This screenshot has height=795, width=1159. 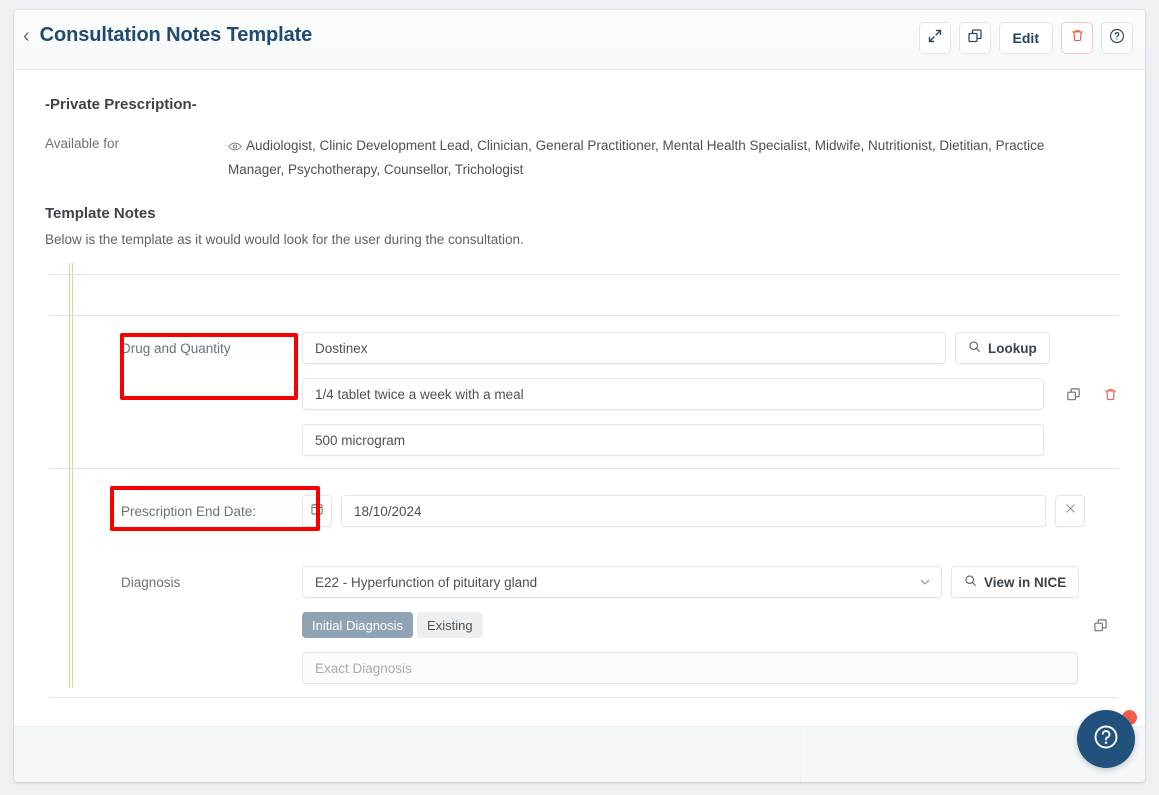 I want to click on calendar-button, so click(x=317, y=511).